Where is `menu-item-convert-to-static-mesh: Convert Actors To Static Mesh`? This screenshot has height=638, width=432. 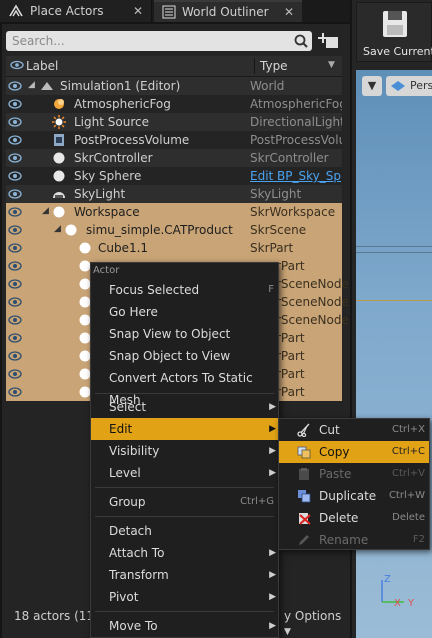
menu-item-convert-to-static-mesh: Convert Actors To Static Mesh is located at coordinates (184, 387).